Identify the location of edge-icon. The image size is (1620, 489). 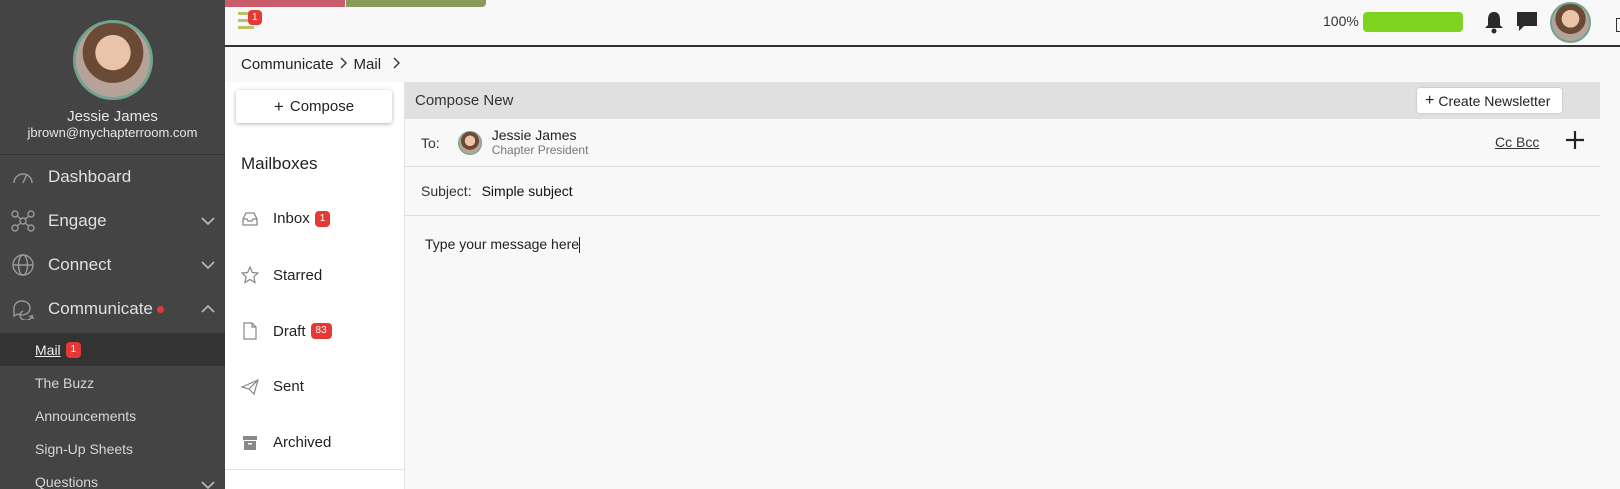
(1618, 25).